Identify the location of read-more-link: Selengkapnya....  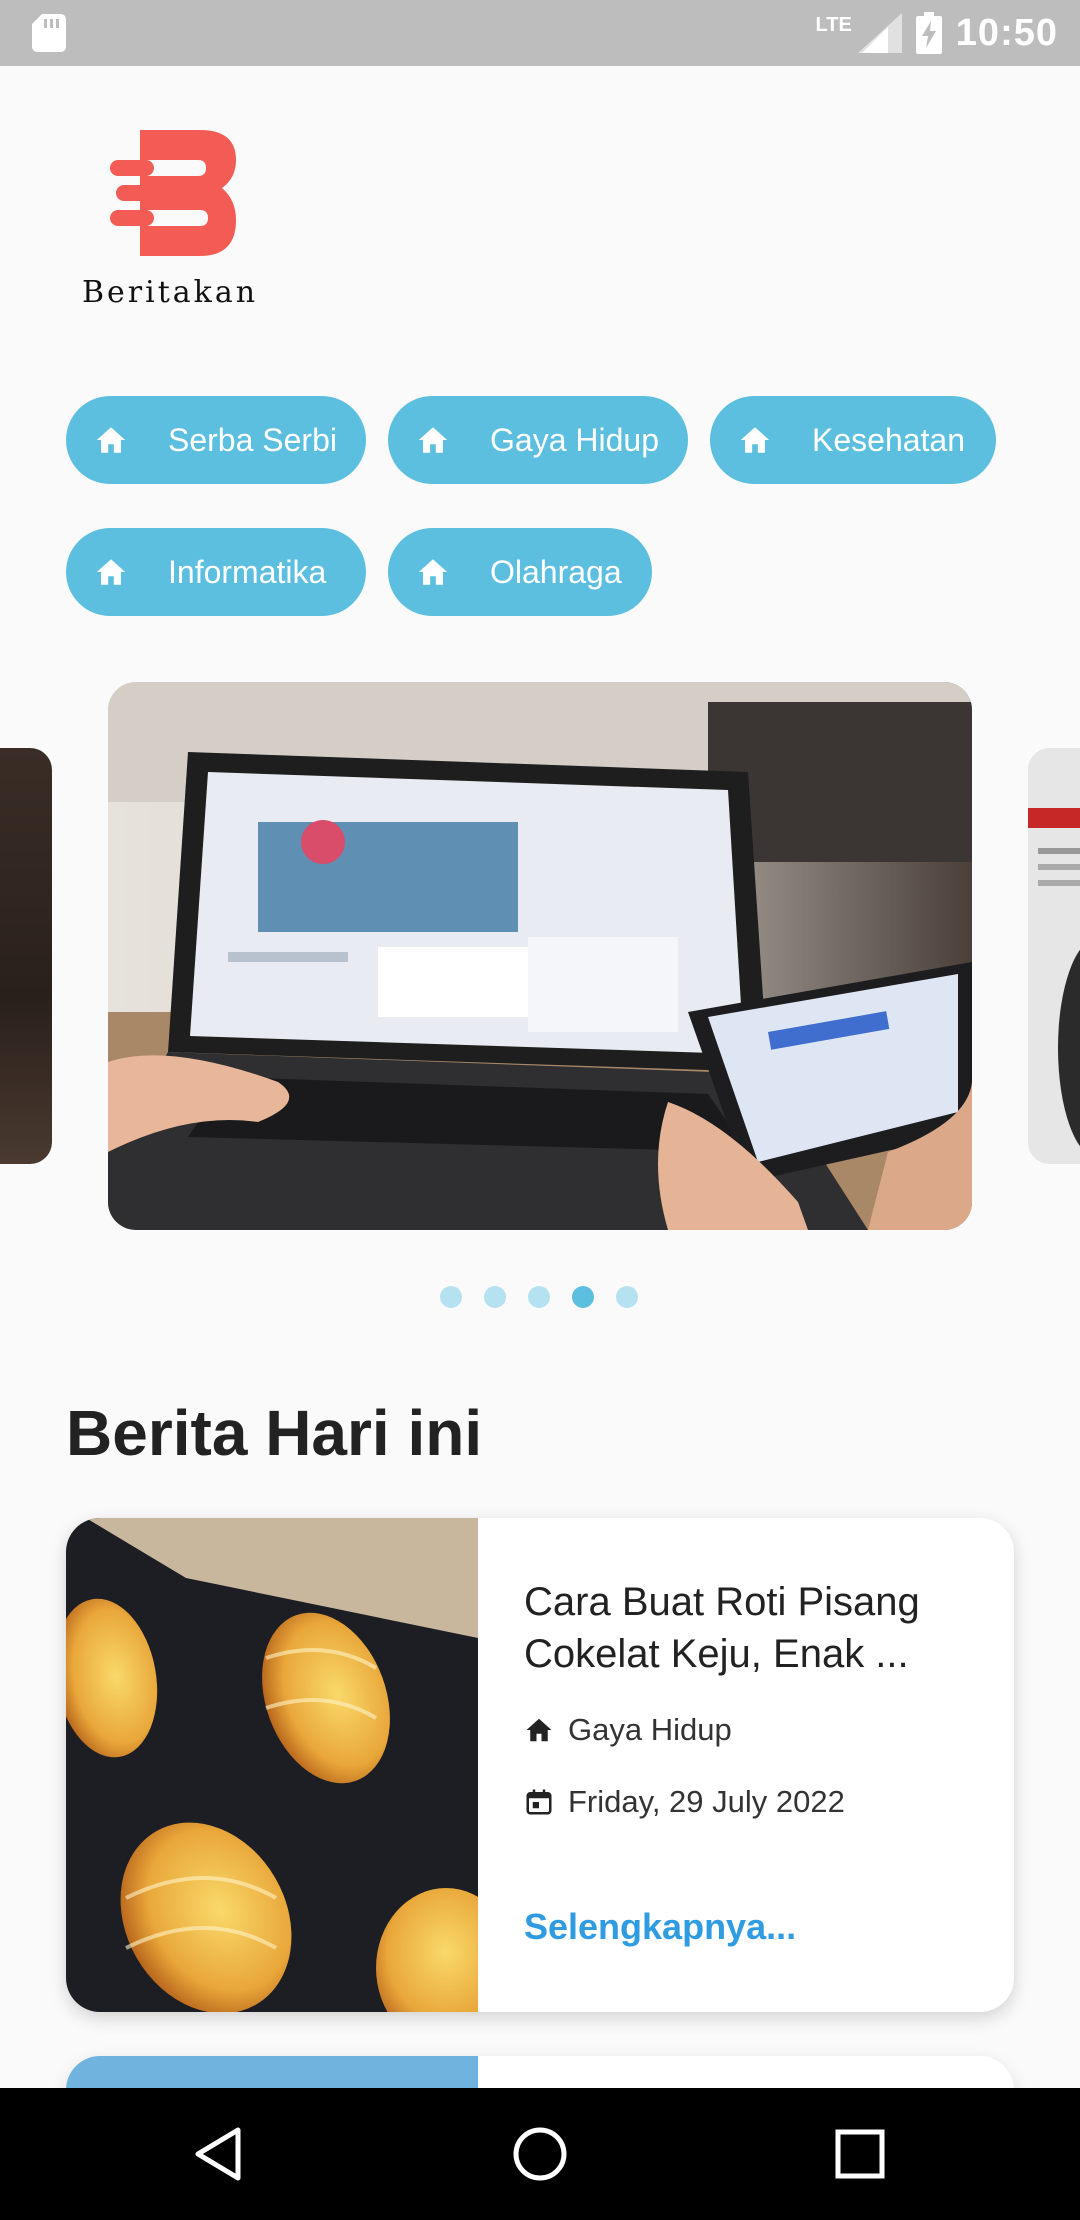
(660, 1927).